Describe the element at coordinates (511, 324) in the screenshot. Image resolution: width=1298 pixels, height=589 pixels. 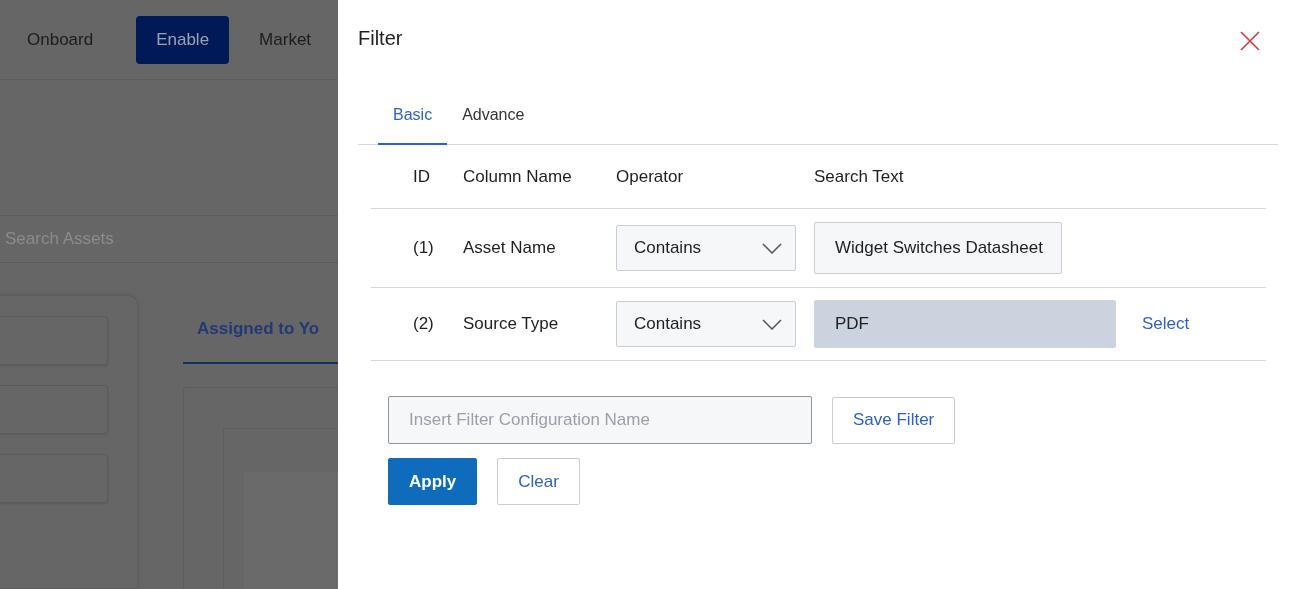
I see `column-name: Source Type` at that location.